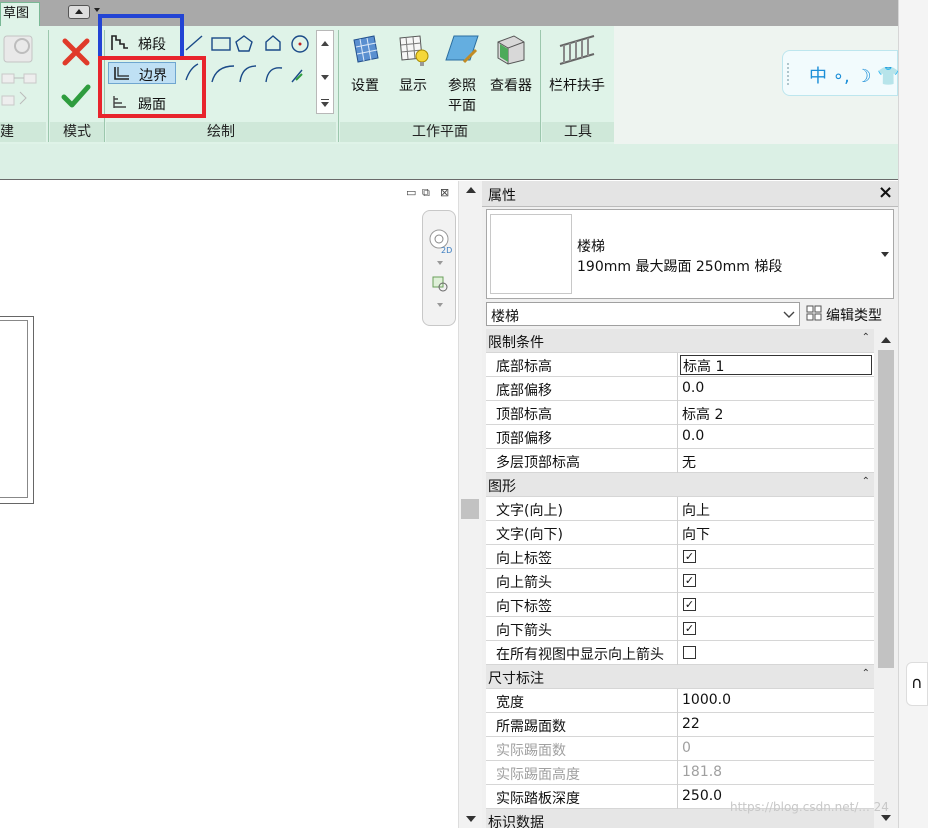  I want to click on property-value: 标高 2, so click(702, 414).